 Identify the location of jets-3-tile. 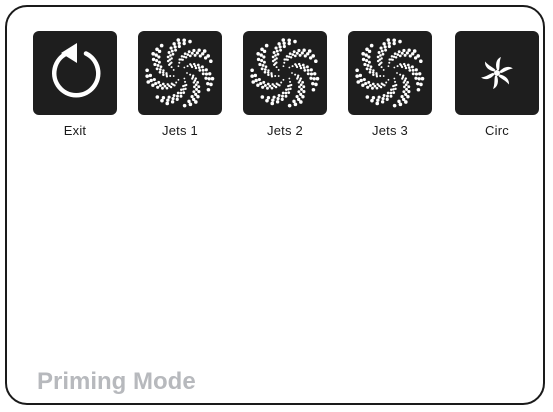
(390, 73).